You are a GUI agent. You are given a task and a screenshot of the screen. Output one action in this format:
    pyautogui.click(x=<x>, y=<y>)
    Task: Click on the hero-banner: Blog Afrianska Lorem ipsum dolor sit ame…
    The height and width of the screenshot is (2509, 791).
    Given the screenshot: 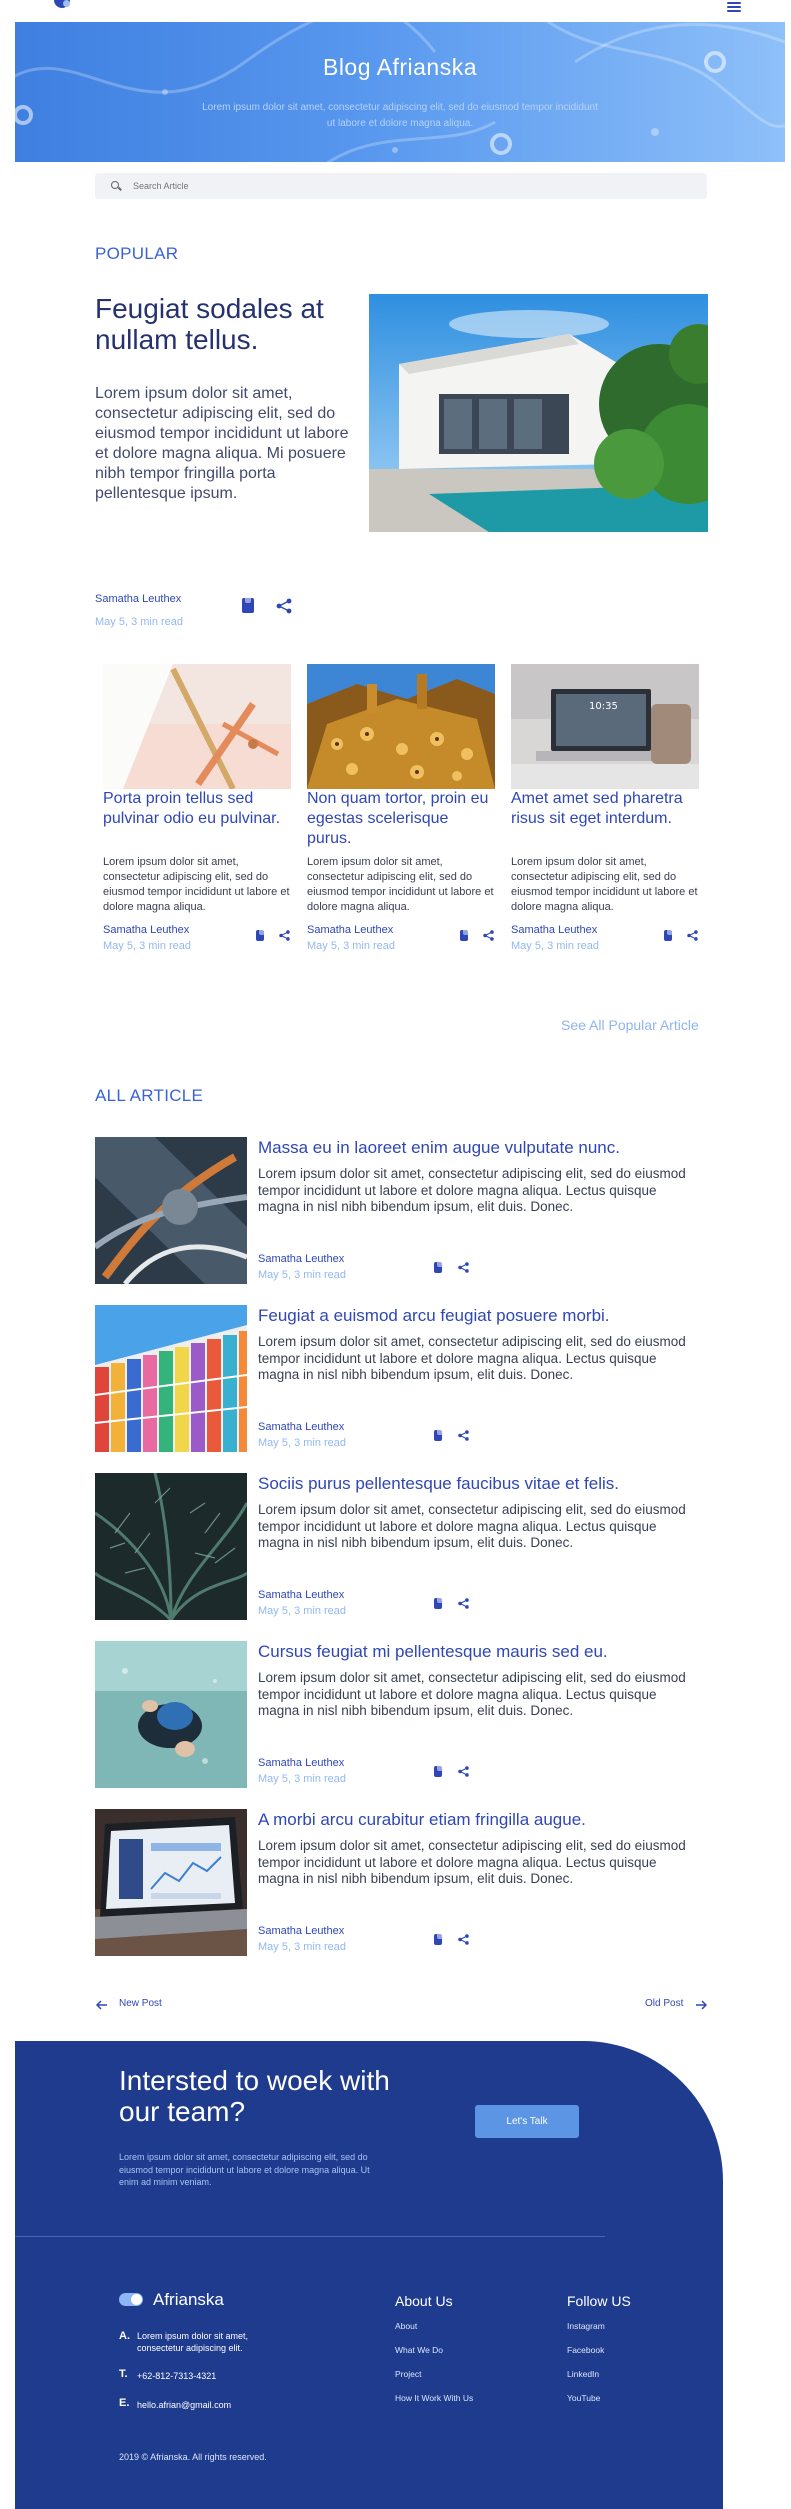 What is the action you would take?
    pyautogui.click(x=400, y=92)
    